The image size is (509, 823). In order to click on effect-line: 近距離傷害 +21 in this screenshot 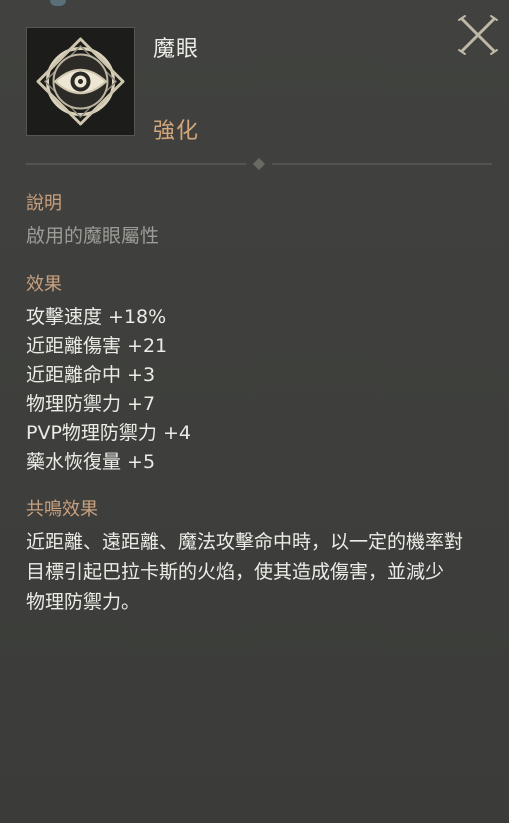, I will do `click(97, 346)`.